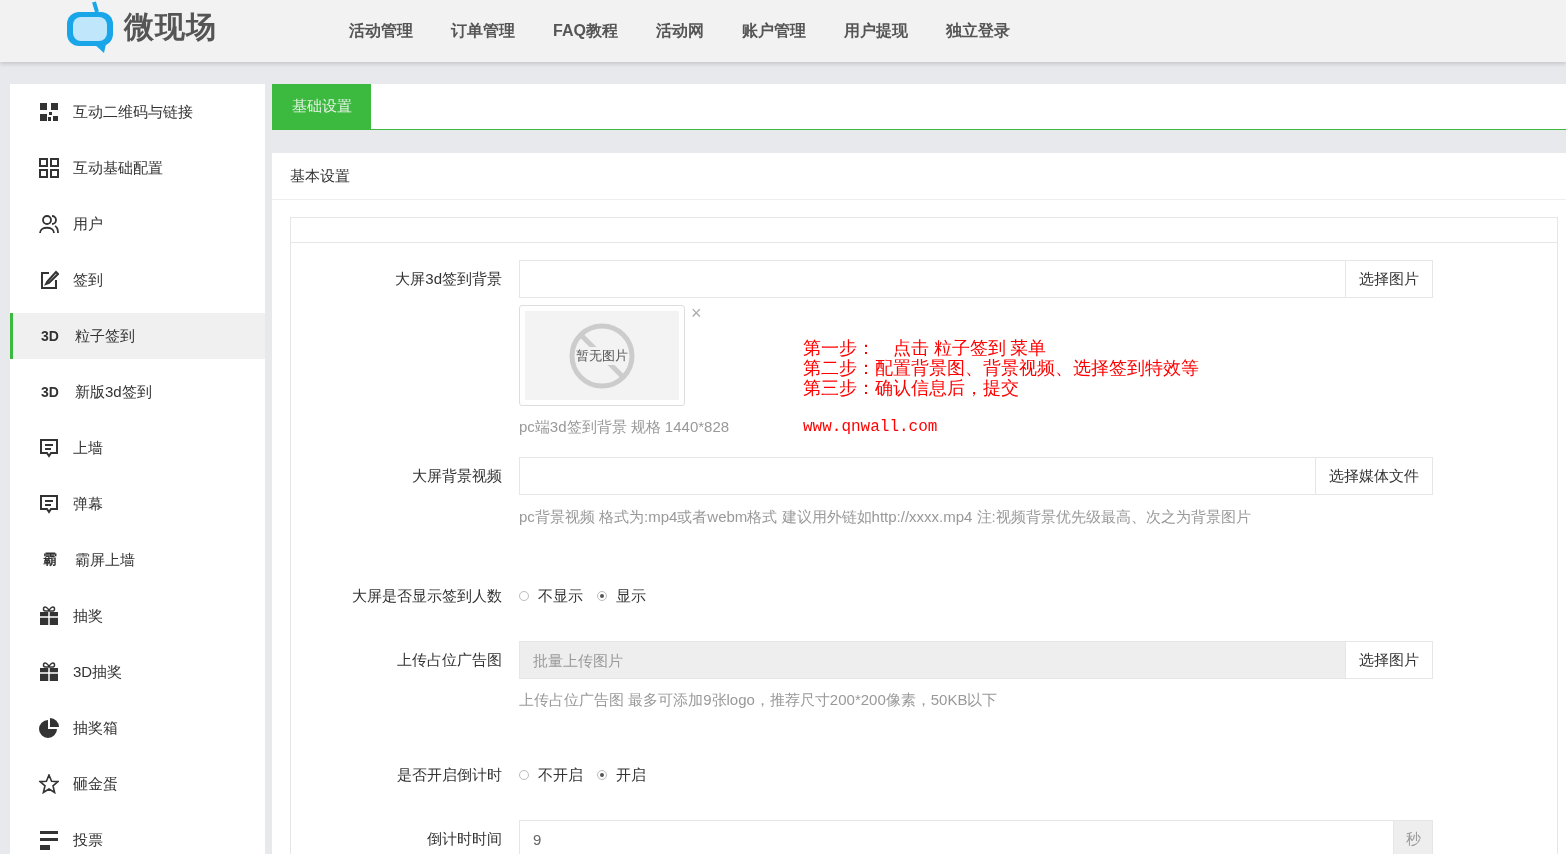 The width and height of the screenshot is (1566, 854). What do you see at coordinates (137, 616) in the screenshot?
I see `sidebar-item: 抽奖` at bounding box center [137, 616].